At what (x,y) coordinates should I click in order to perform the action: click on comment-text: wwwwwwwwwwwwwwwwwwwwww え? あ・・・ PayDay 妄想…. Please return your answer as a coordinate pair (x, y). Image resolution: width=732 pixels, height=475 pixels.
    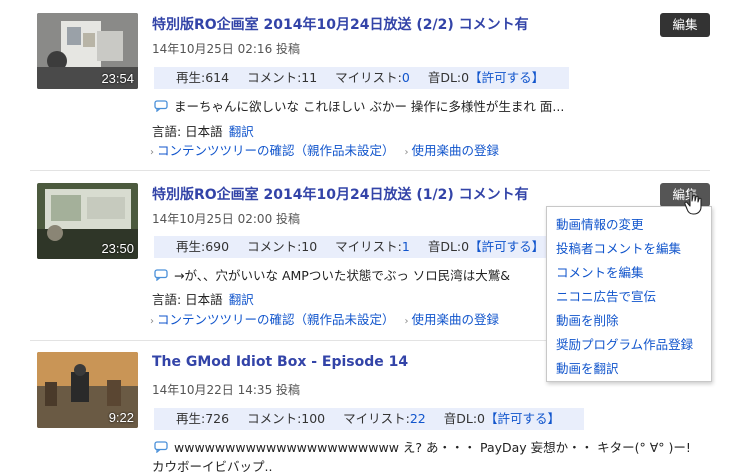
    Looking at the image, I should click on (432, 447).